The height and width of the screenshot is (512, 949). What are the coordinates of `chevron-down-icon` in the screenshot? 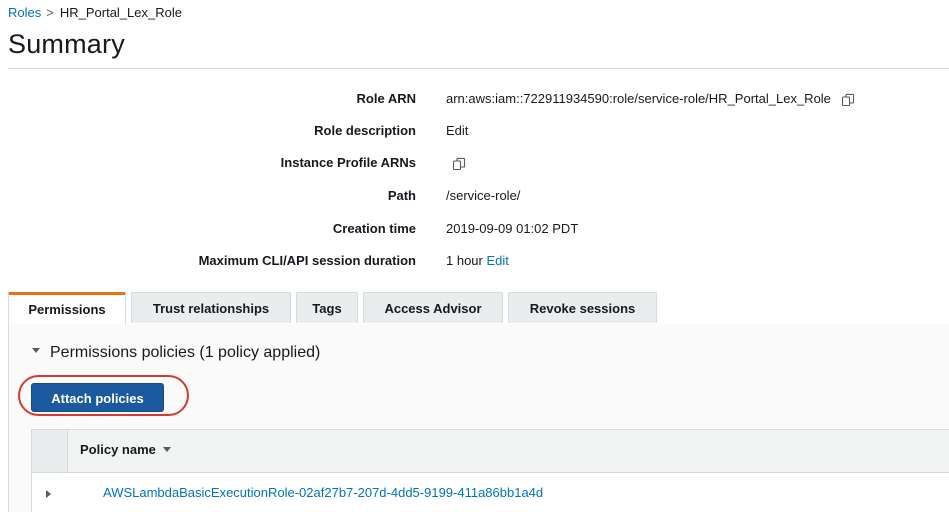 It's located at (36, 351).